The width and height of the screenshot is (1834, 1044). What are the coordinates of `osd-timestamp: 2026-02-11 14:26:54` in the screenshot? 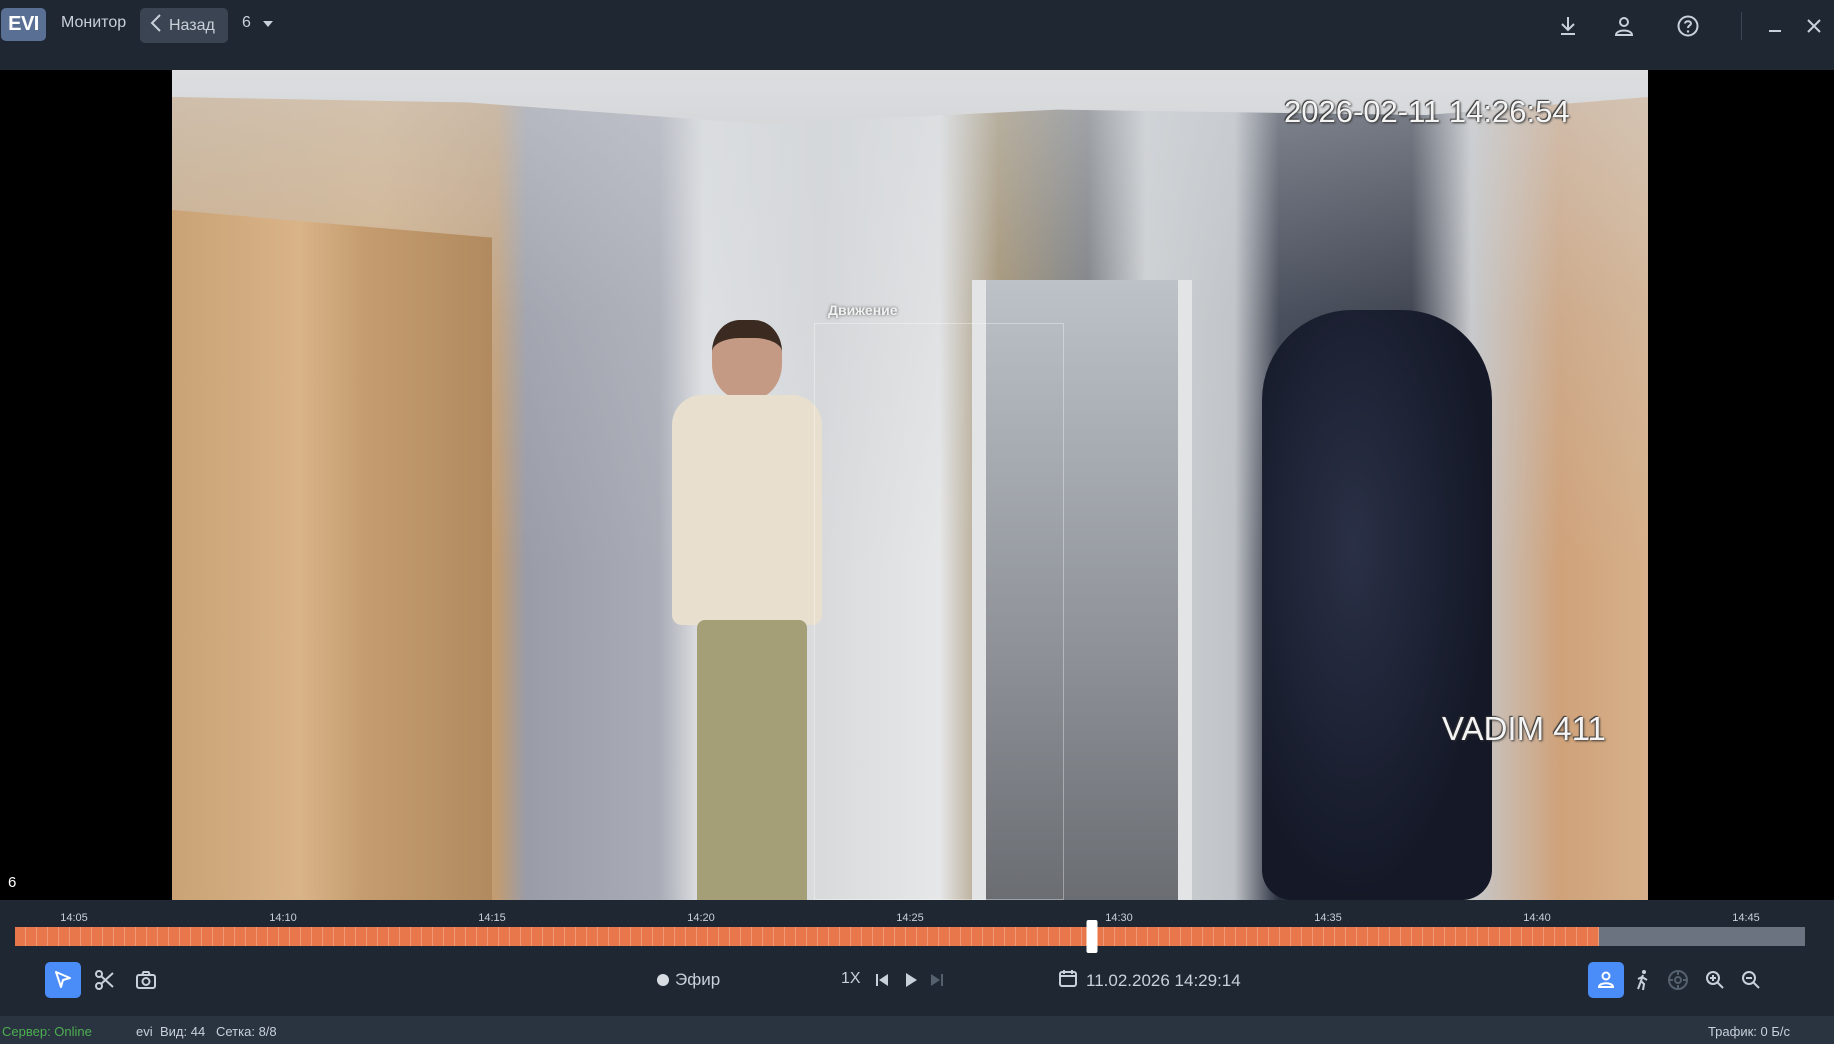 It's located at (1427, 111).